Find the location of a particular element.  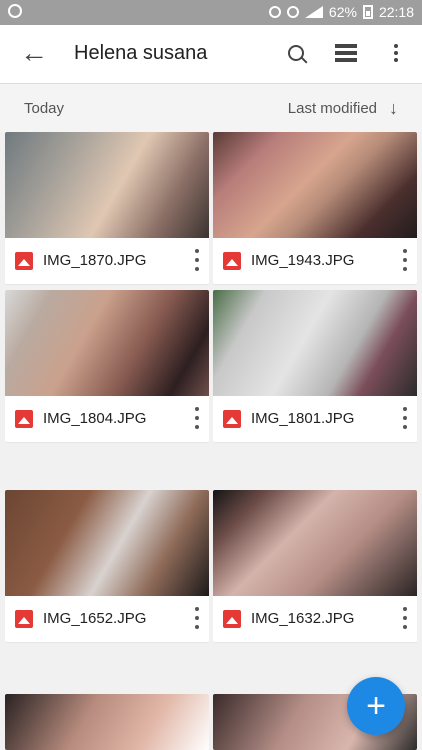

status-bar: 62% 22:18 is located at coordinates (211, 12).